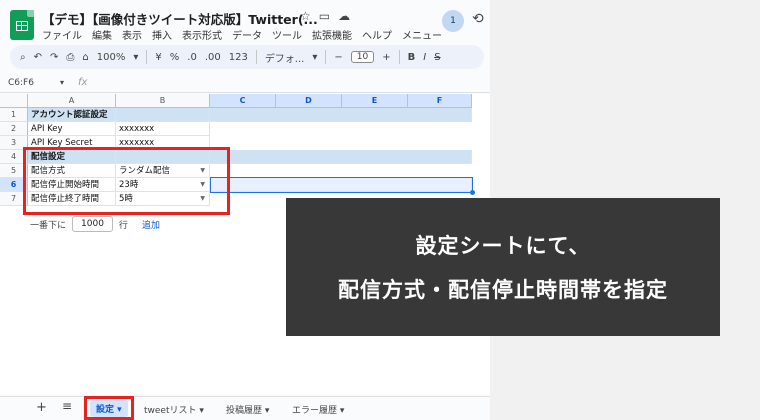 This screenshot has height=420, width=760. Describe the element at coordinates (72, 101) in the screenshot. I see `column-header-a: A` at that location.